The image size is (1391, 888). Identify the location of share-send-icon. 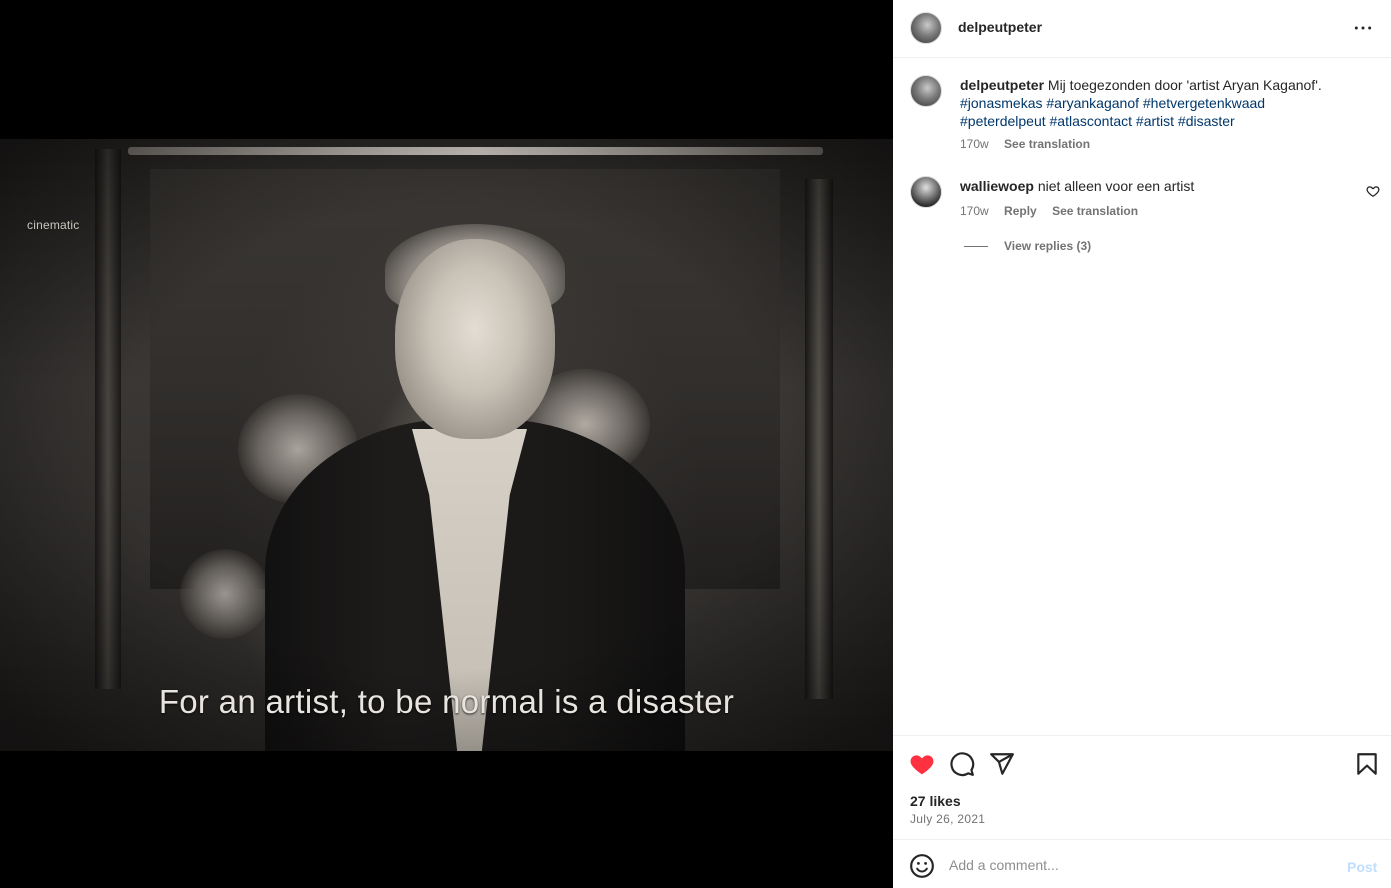
(1002, 764).